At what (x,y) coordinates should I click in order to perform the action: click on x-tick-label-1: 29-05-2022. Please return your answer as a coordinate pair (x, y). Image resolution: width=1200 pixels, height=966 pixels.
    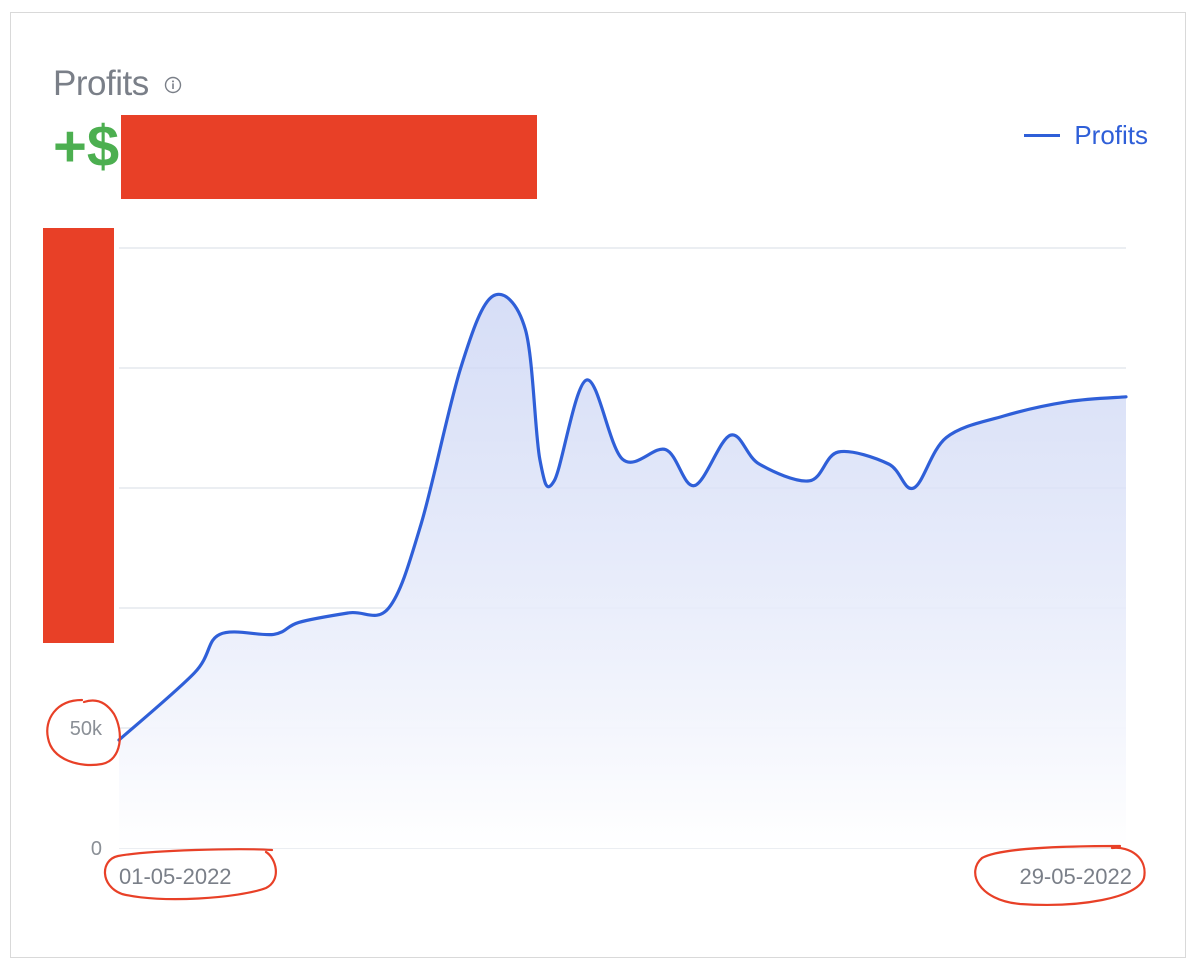
    Looking at the image, I should click on (1075, 876).